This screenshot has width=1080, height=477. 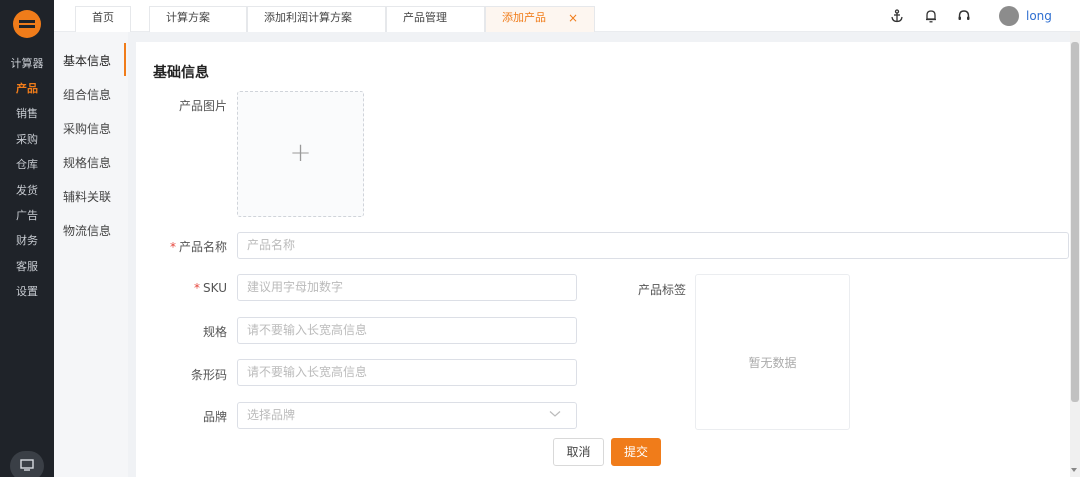 I want to click on scroll-down-arrow-icon, so click(x=1074, y=470).